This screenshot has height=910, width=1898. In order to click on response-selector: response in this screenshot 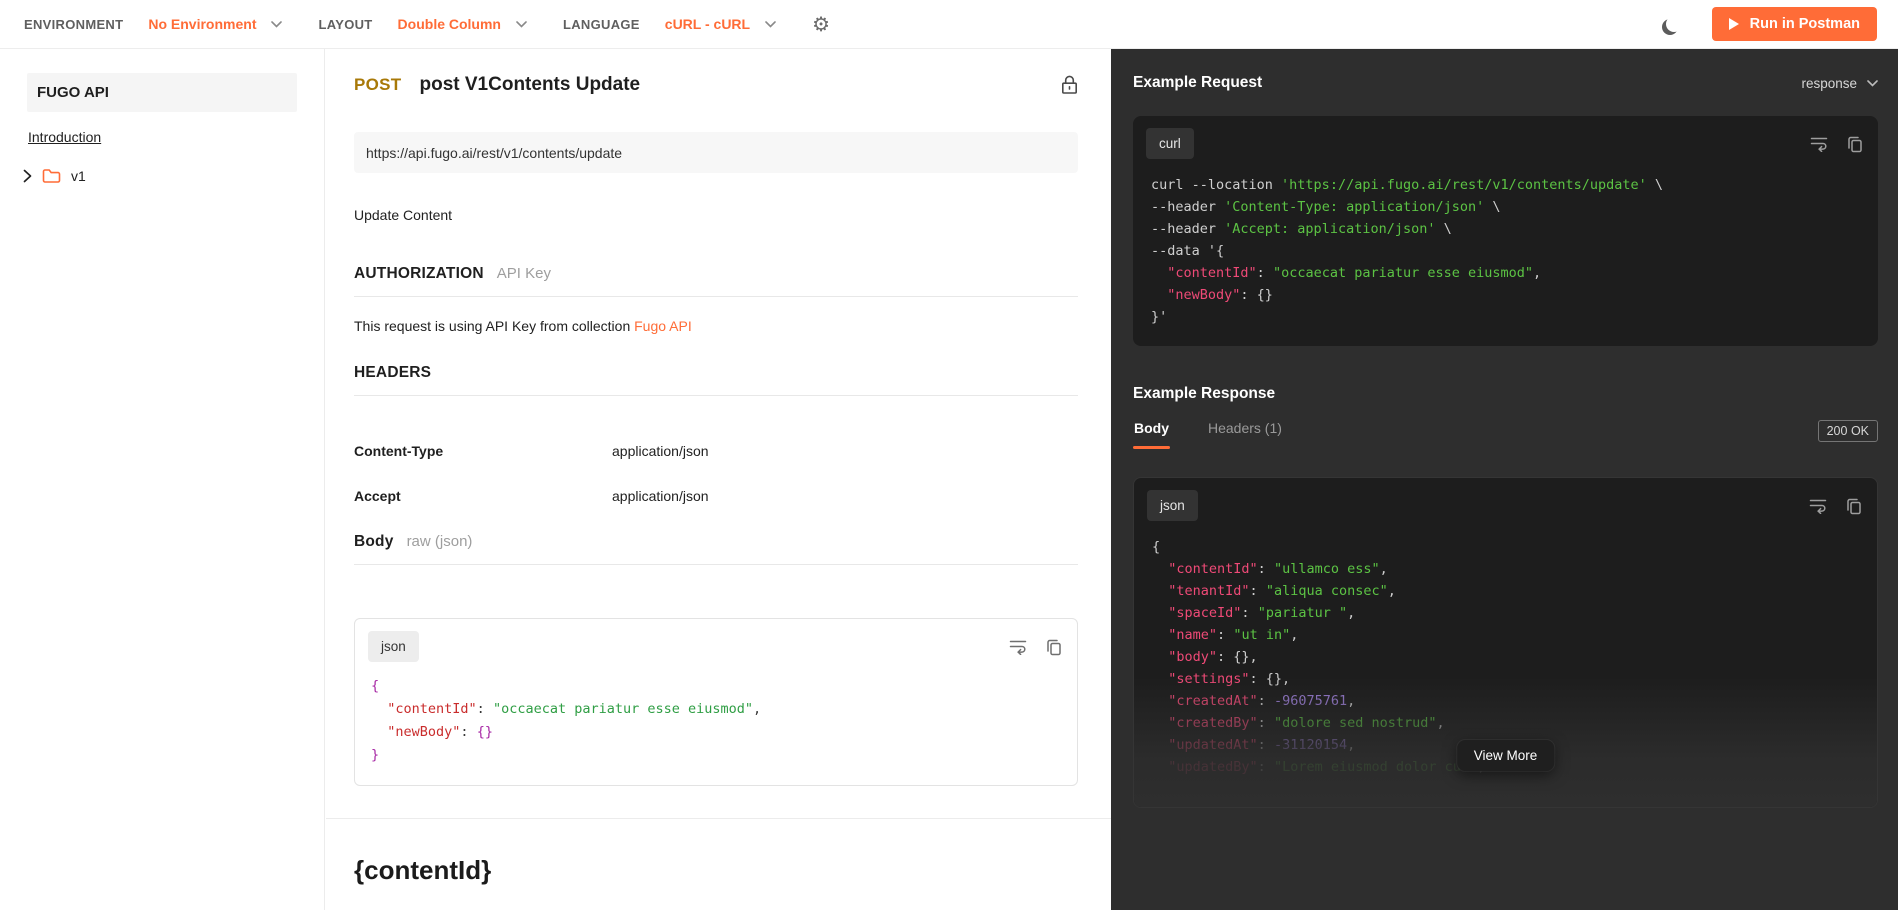, I will do `click(1839, 83)`.